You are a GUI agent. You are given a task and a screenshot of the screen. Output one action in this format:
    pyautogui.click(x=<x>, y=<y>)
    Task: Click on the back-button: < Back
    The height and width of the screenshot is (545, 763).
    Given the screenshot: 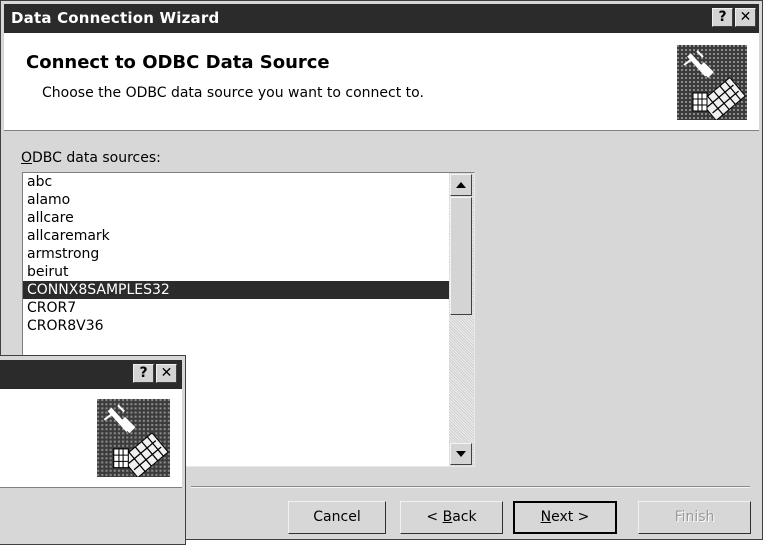 What is the action you would take?
    pyautogui.click(x=451, y=517)
    